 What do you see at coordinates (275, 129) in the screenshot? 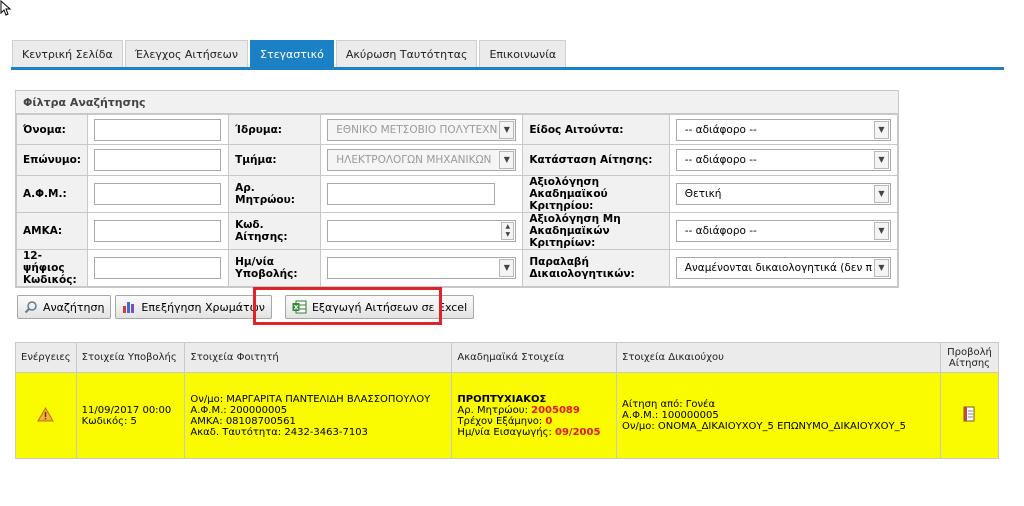
I see `institution-label: Ίδρυμα:` at bounding box center [275, 129].